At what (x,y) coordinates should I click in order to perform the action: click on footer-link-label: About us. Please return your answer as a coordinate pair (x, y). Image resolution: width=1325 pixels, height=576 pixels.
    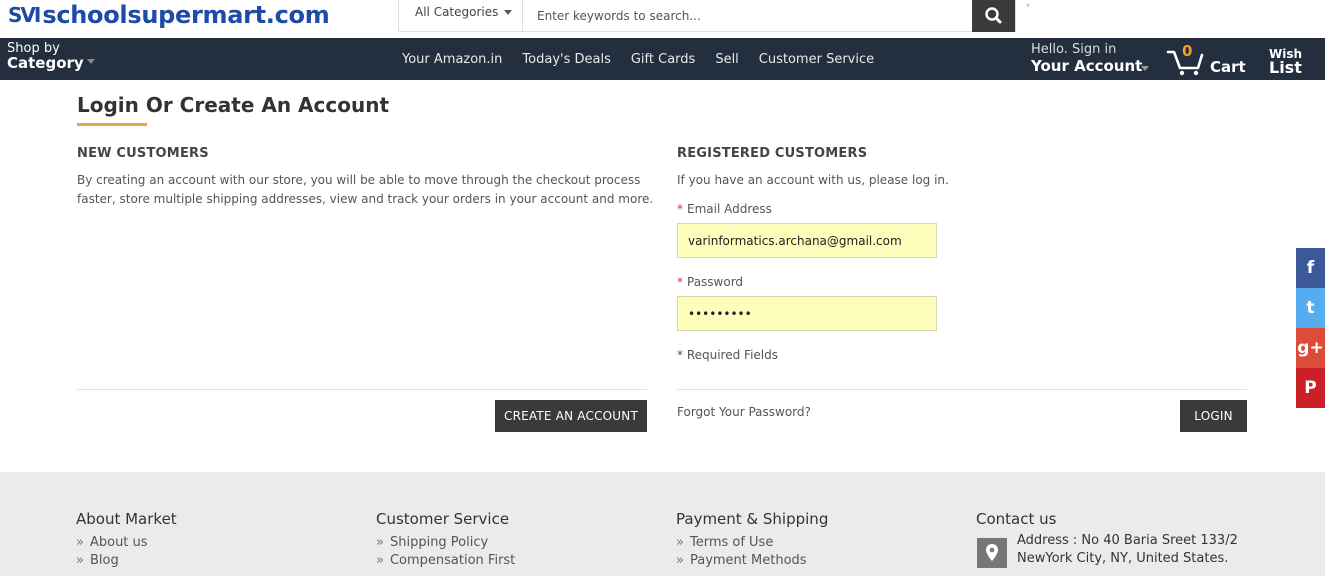
    Looking at the image, I should click on (118, 542).